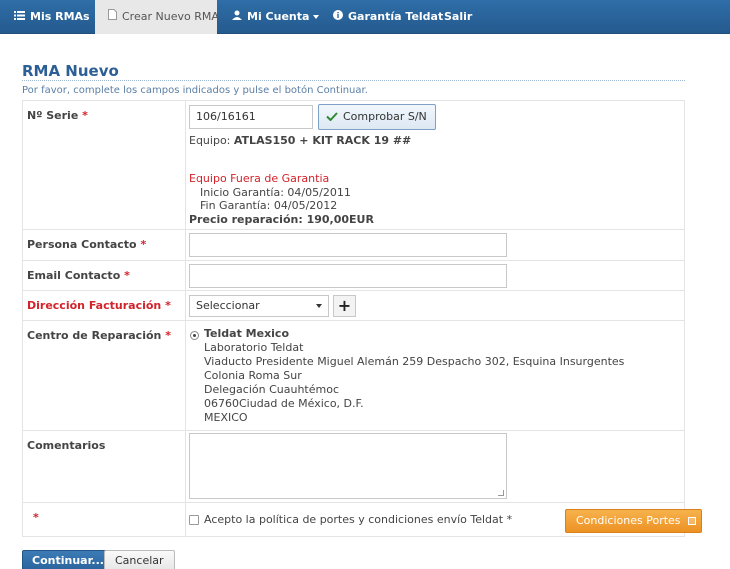  What do you see at coordinates (170, 16) in the screenshot?
I see `nav-label: Crear Nuevo RMA` at bounding box center [170, 16].